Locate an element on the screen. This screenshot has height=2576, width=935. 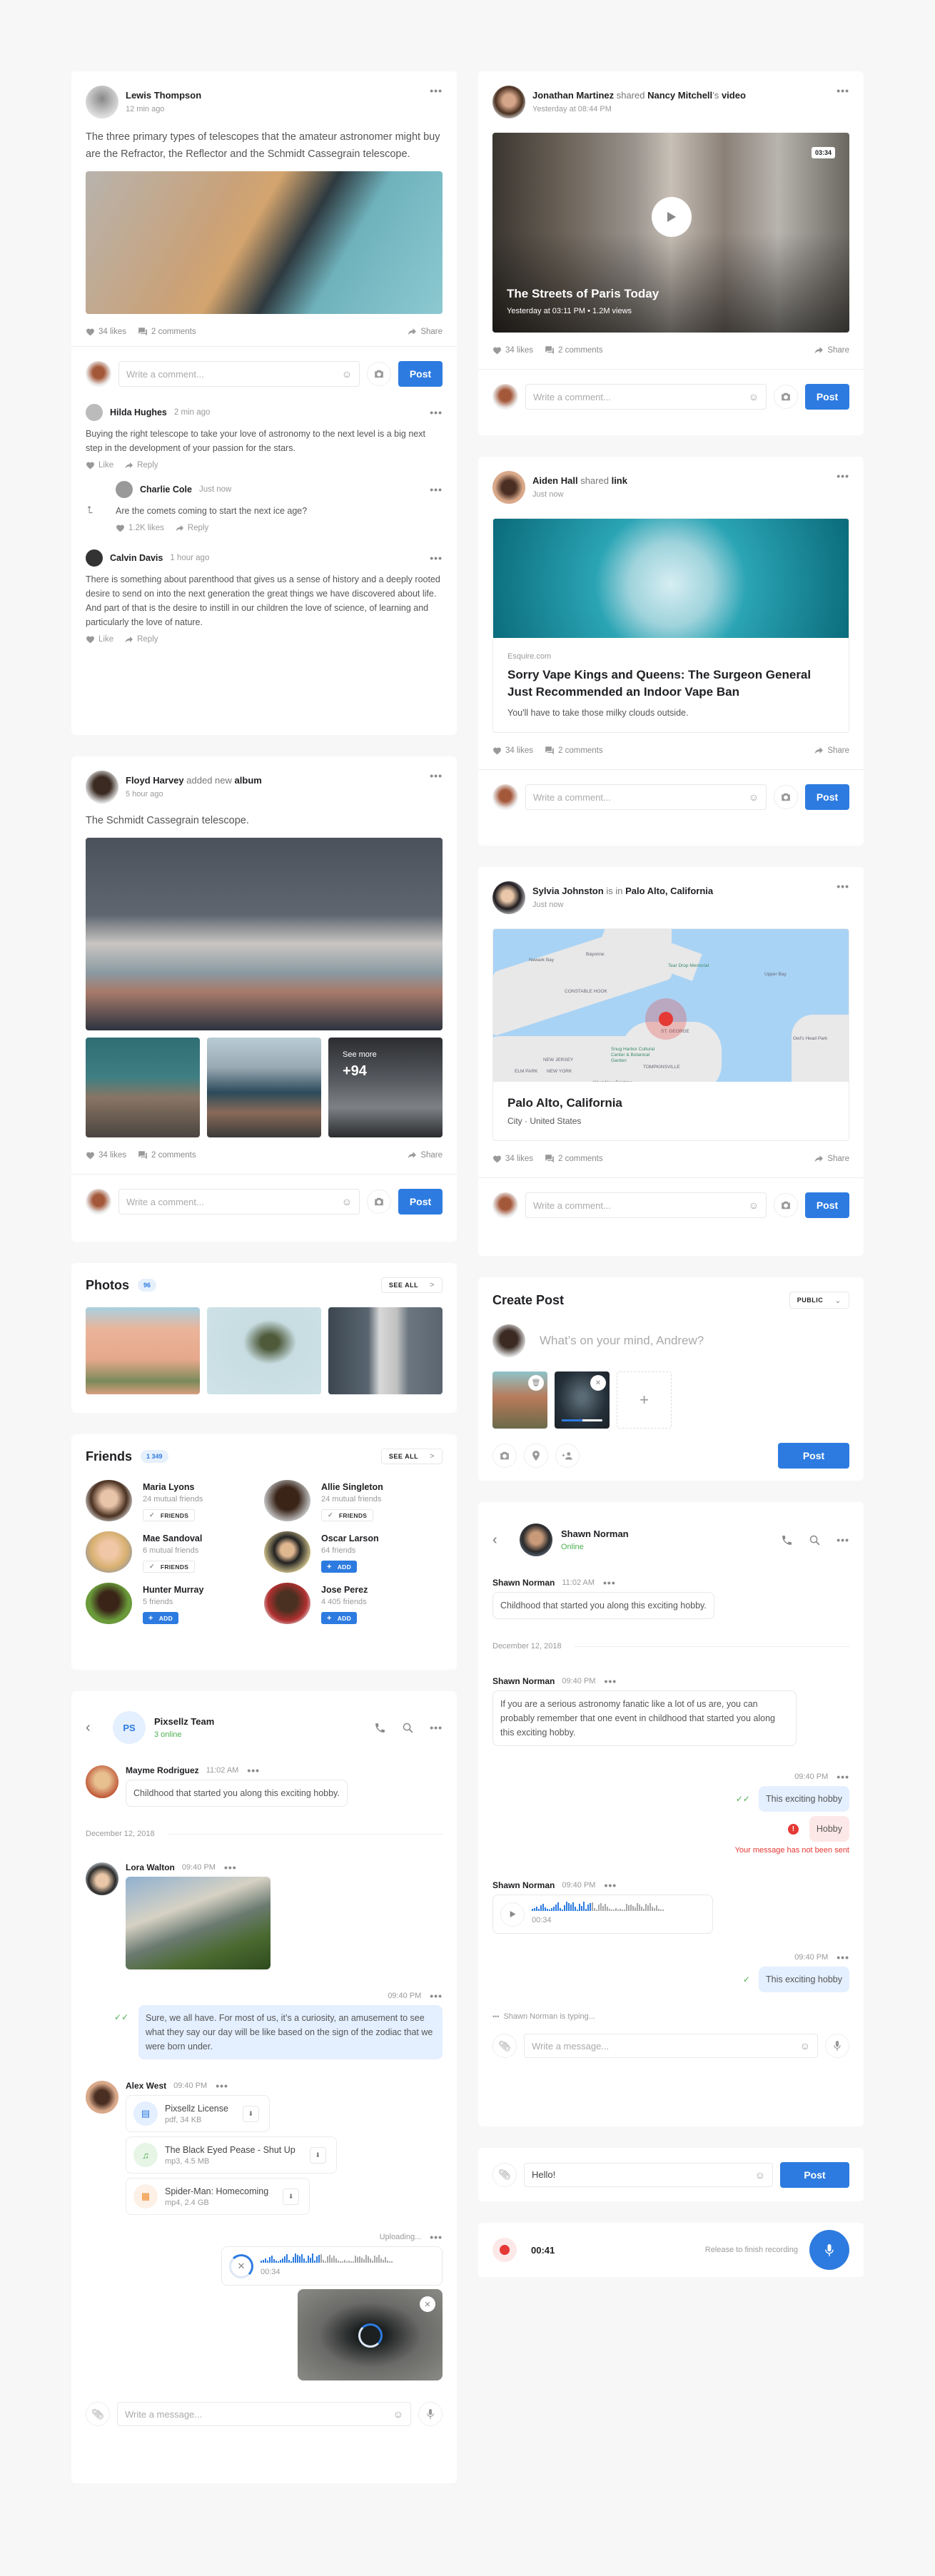
friend-name: Allie Singleton is located at coordinates (352, 1487).